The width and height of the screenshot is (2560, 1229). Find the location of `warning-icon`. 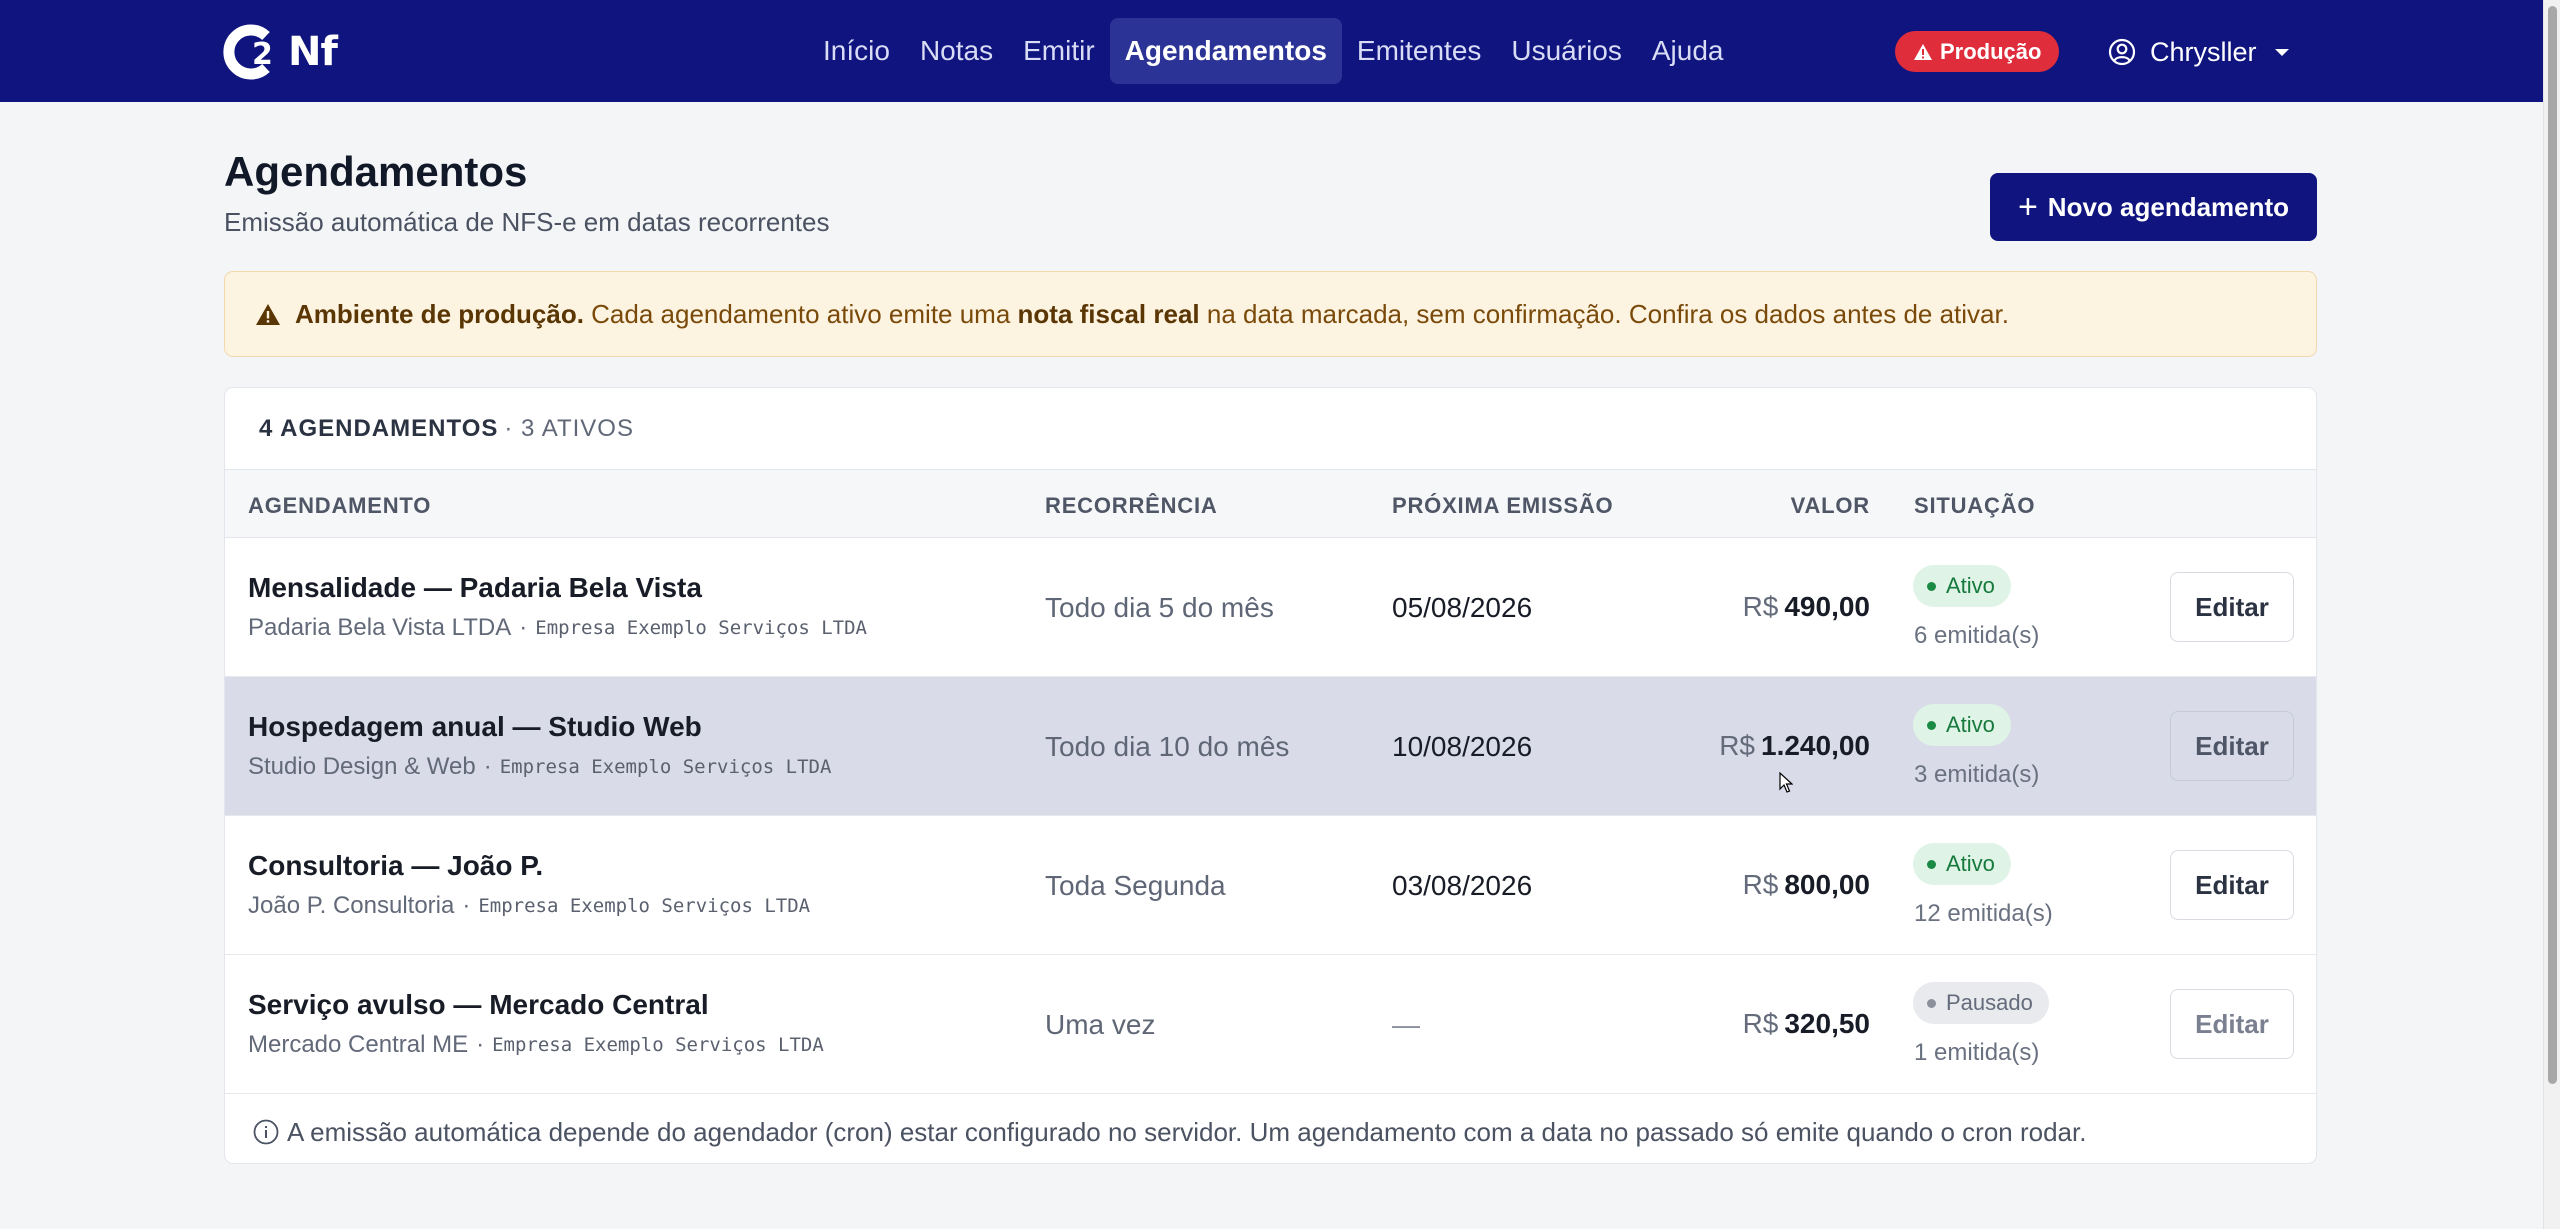

warning-icon is located at coordinates (1923, 51).